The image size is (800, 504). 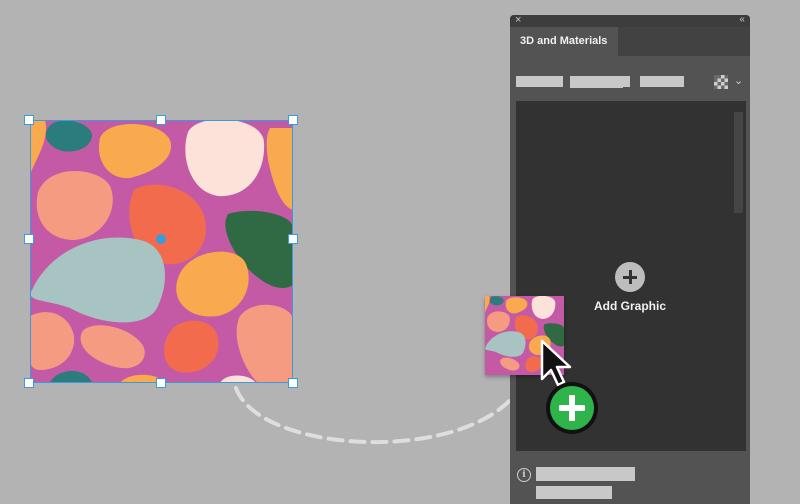 What do you see at coordinates (738, 81) in the screenshot?
I see `chevron-down-icon: ⌄` at bounding box center [738, 81].